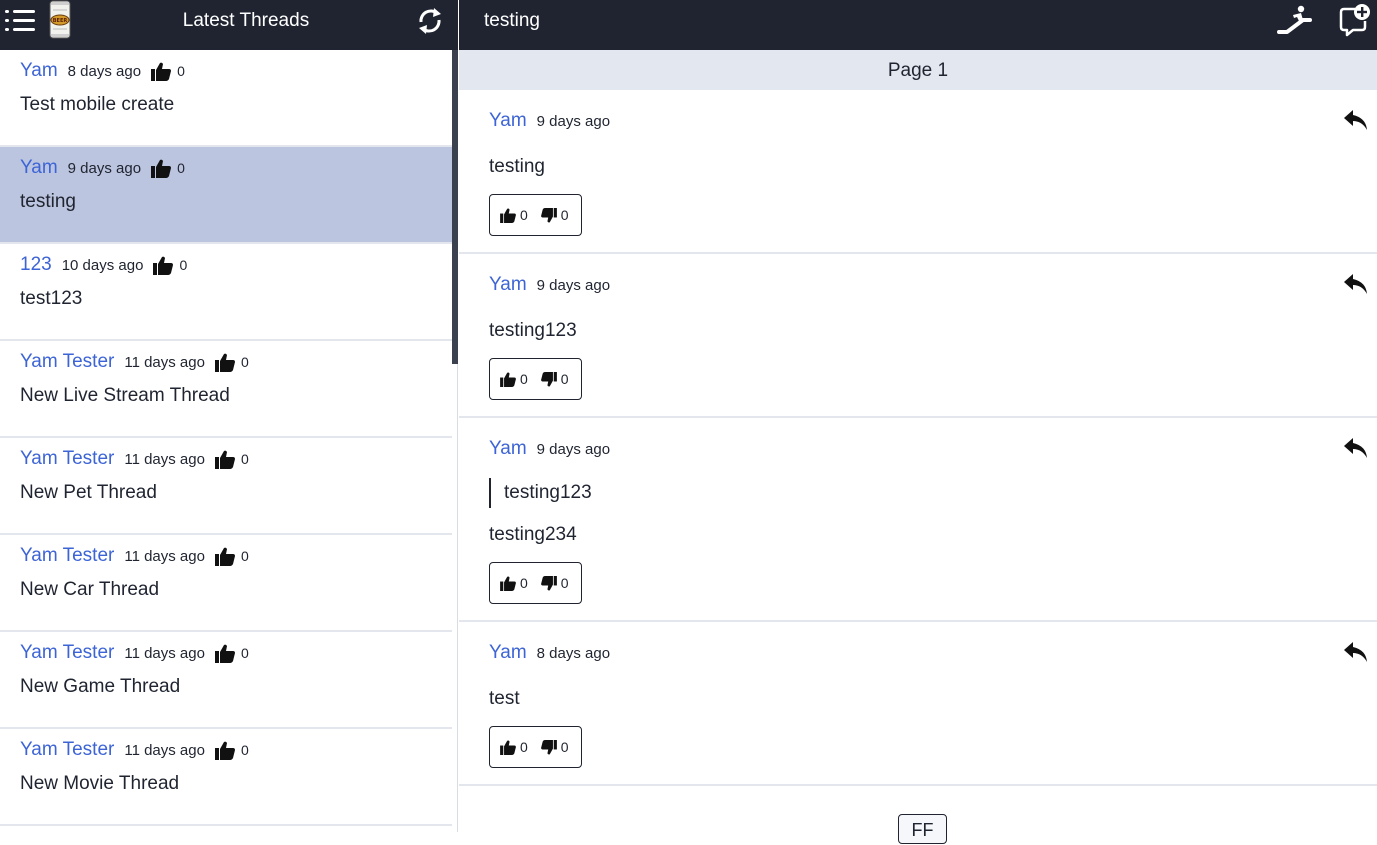 Image resolution: width=1377 pixels, height=845 pixels. What do you see at coordinates (226, 265) in the screenshot?
I see `thread-meta: 123 10 days ago 0` at bounding box center [226, 265].